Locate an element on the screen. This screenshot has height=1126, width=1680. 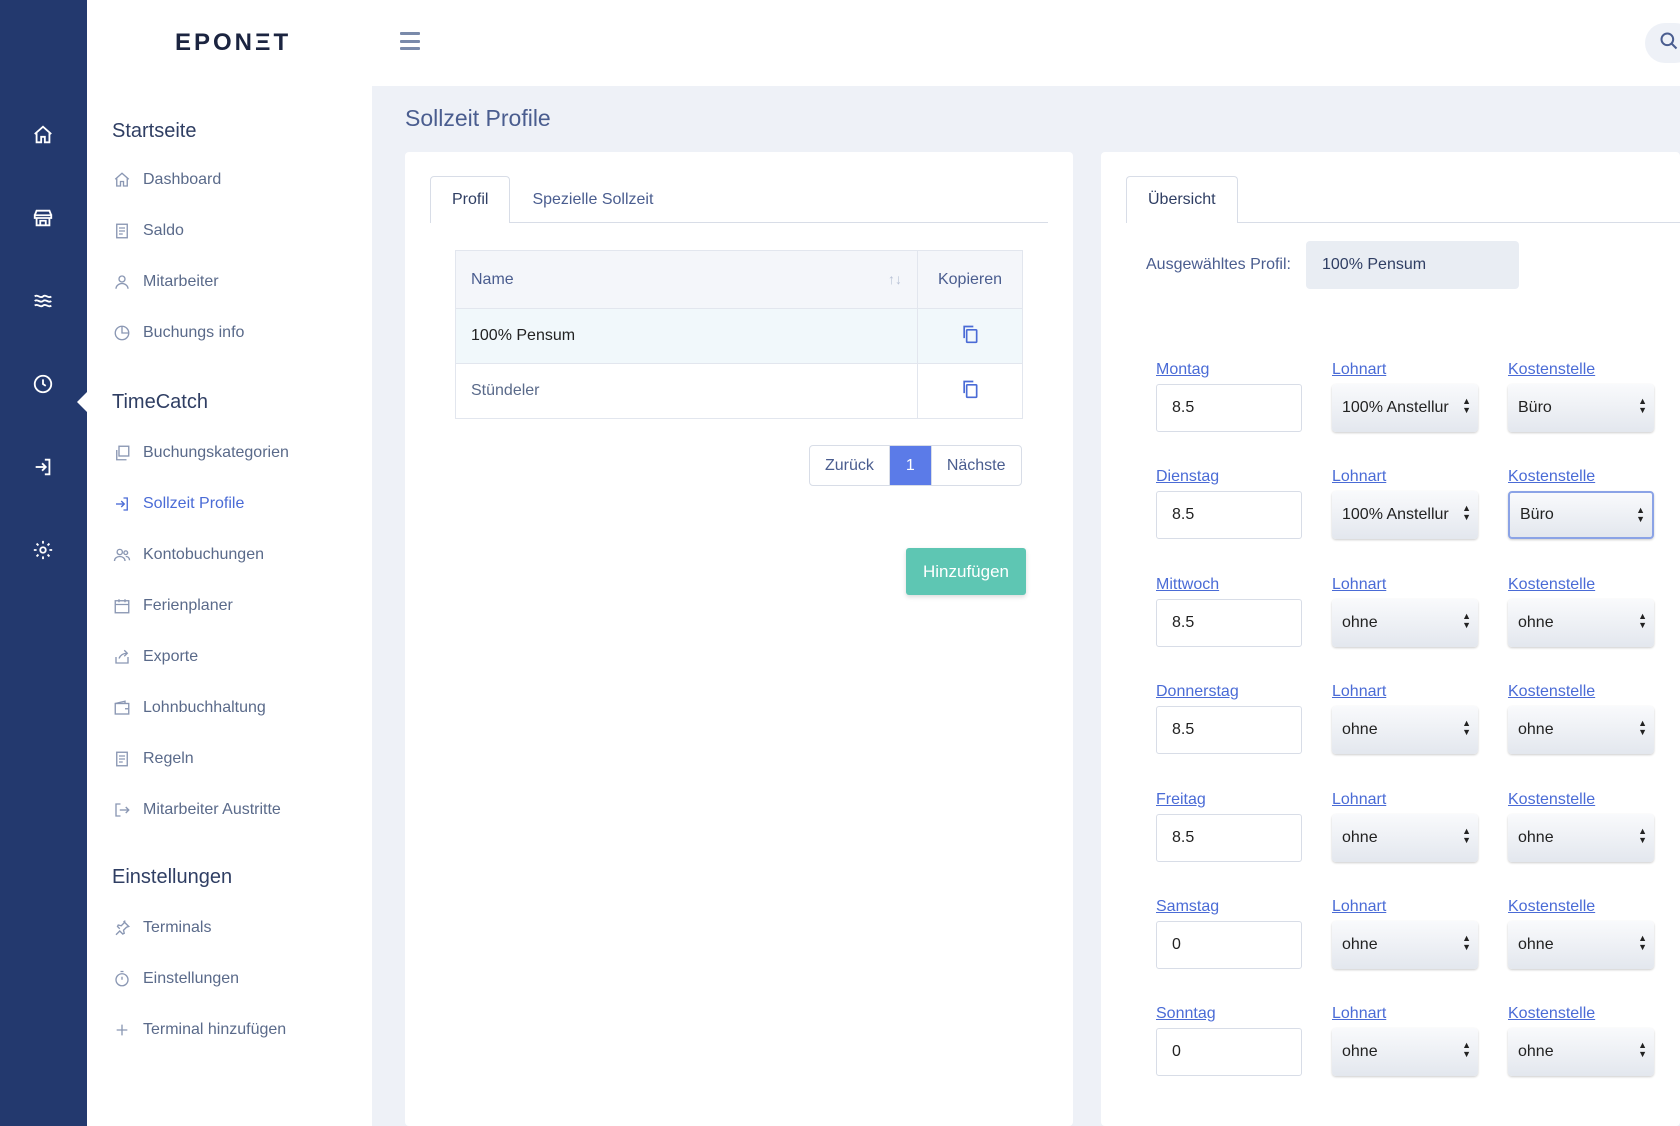
search-icon is located at coordinates (1669, 43).